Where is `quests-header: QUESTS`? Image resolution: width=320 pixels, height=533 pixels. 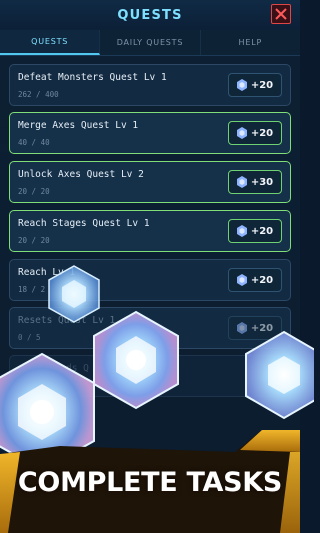 quests-header: QUESTS is located at coordinates (150, 15).